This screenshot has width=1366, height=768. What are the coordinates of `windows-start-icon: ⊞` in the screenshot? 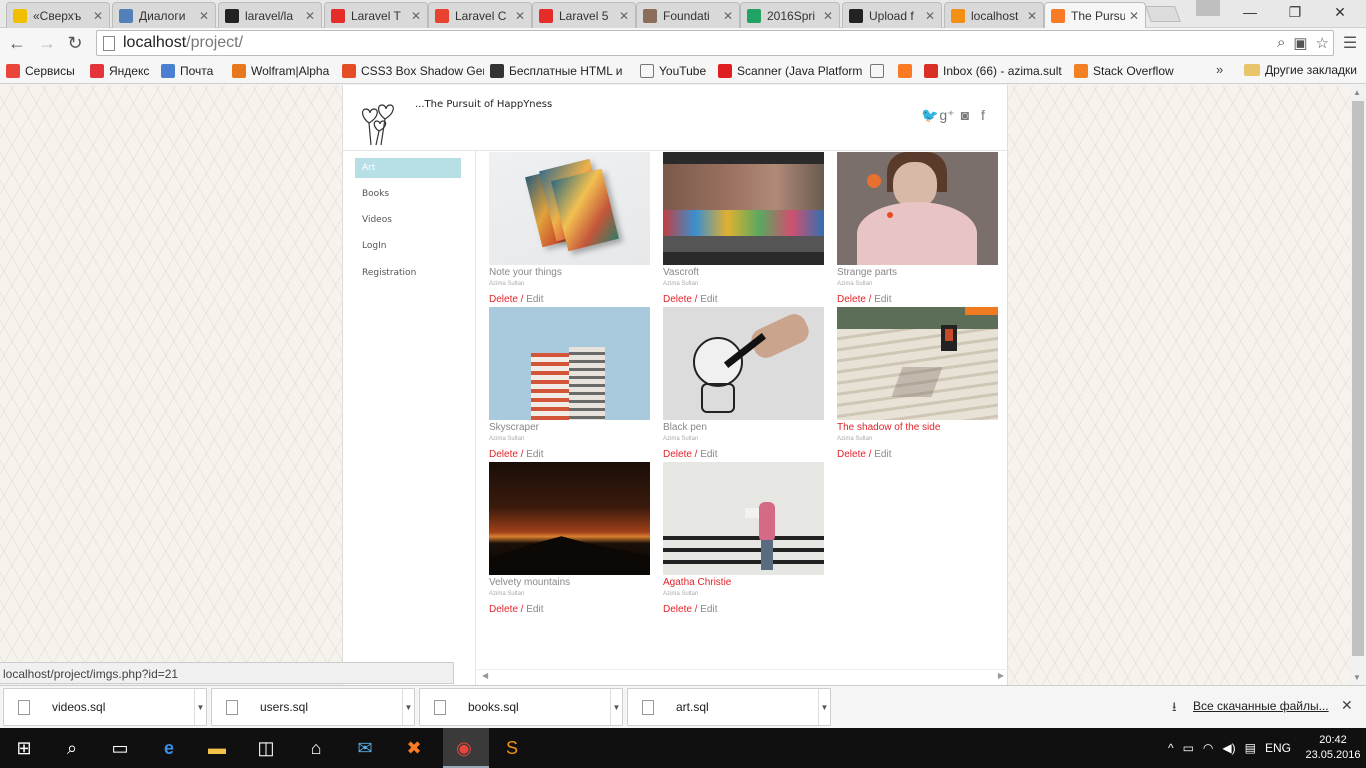 It's located at (24, 748).